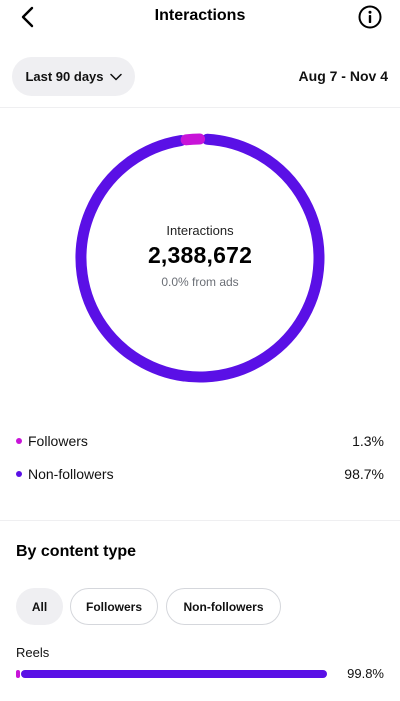  What do you see at coordinates (193, 139) in the screenshot?
I see `donut-segment-followers` at bounding box center [193, 139].